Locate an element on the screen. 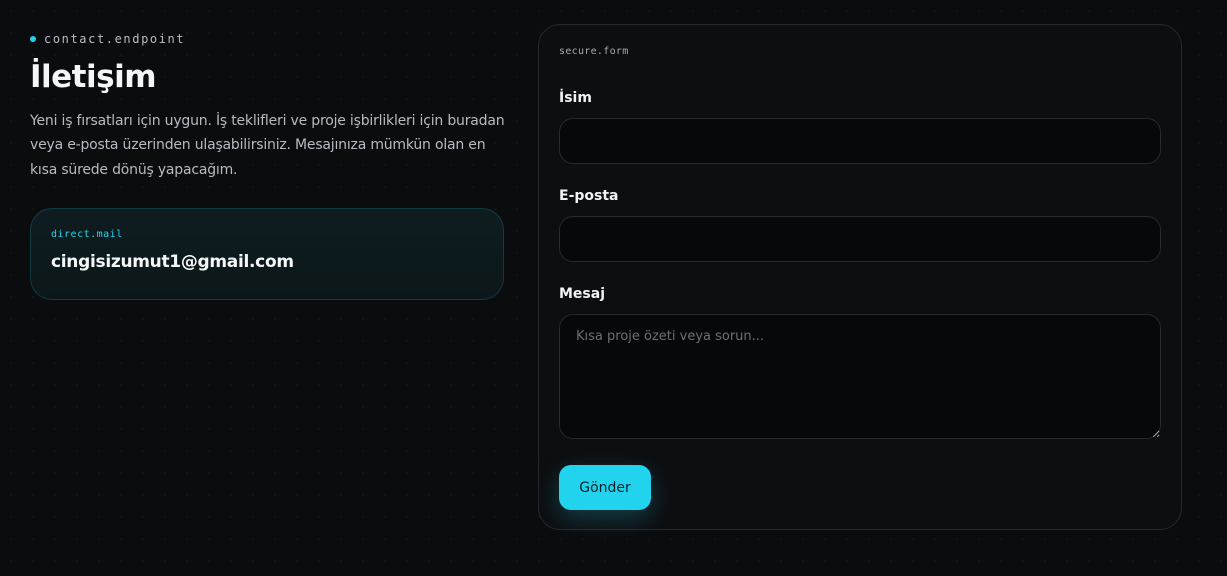 This screenshot has height=576, width=1227. form-tag: secure.form is located at coordinates (594, 51).